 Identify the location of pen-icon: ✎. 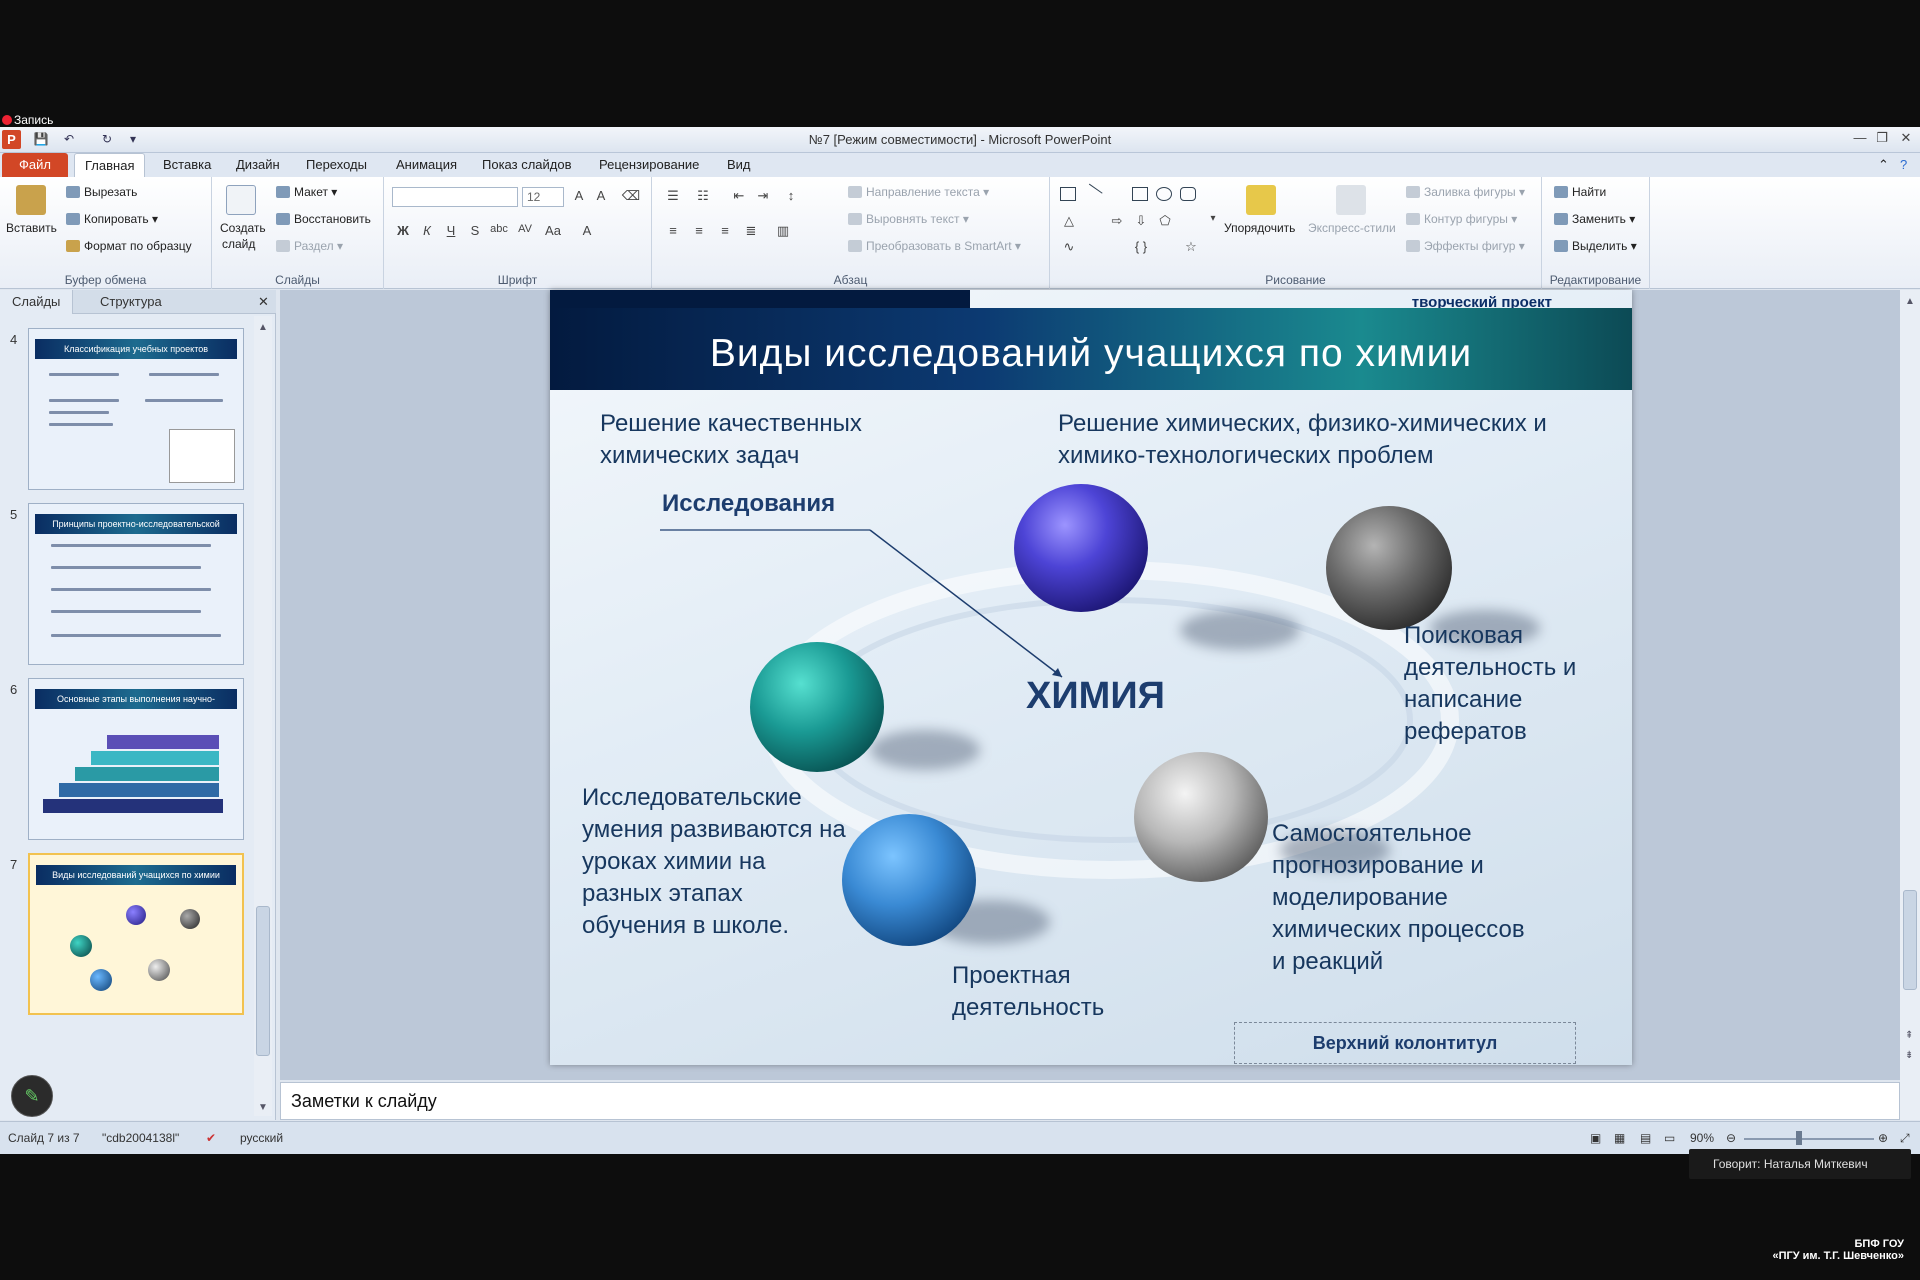
(32, 1096).